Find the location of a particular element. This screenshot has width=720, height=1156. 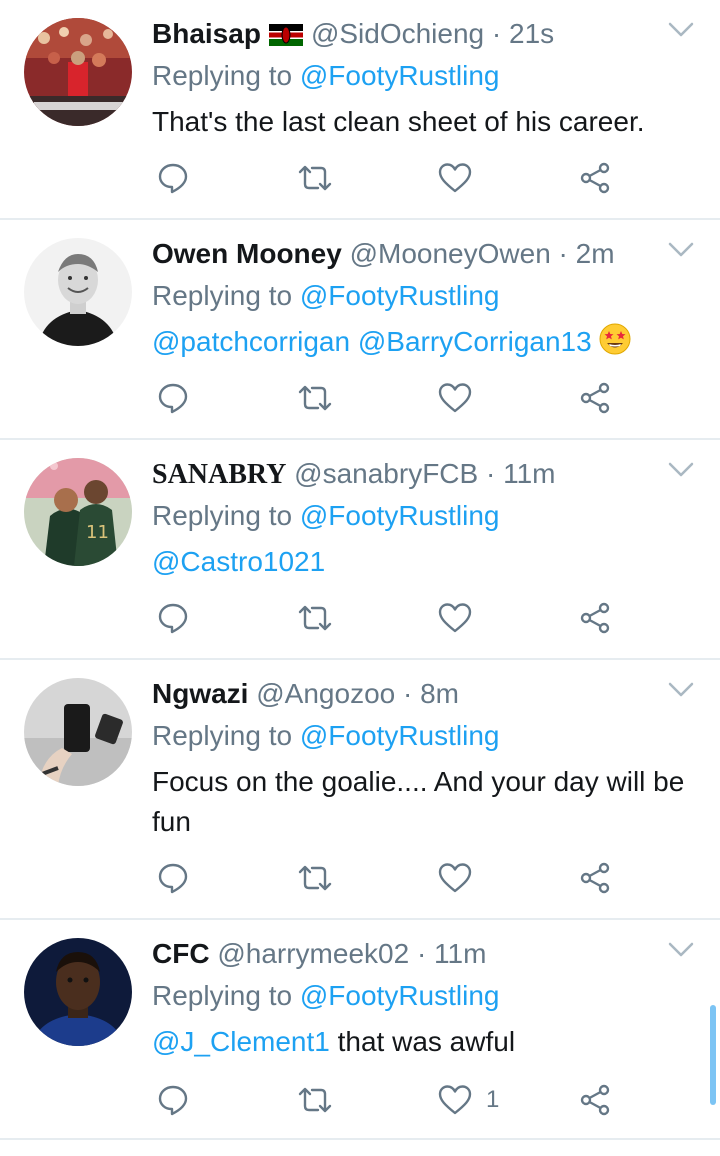

display-name: Owen Mooney is located at coordinates (247, 253).